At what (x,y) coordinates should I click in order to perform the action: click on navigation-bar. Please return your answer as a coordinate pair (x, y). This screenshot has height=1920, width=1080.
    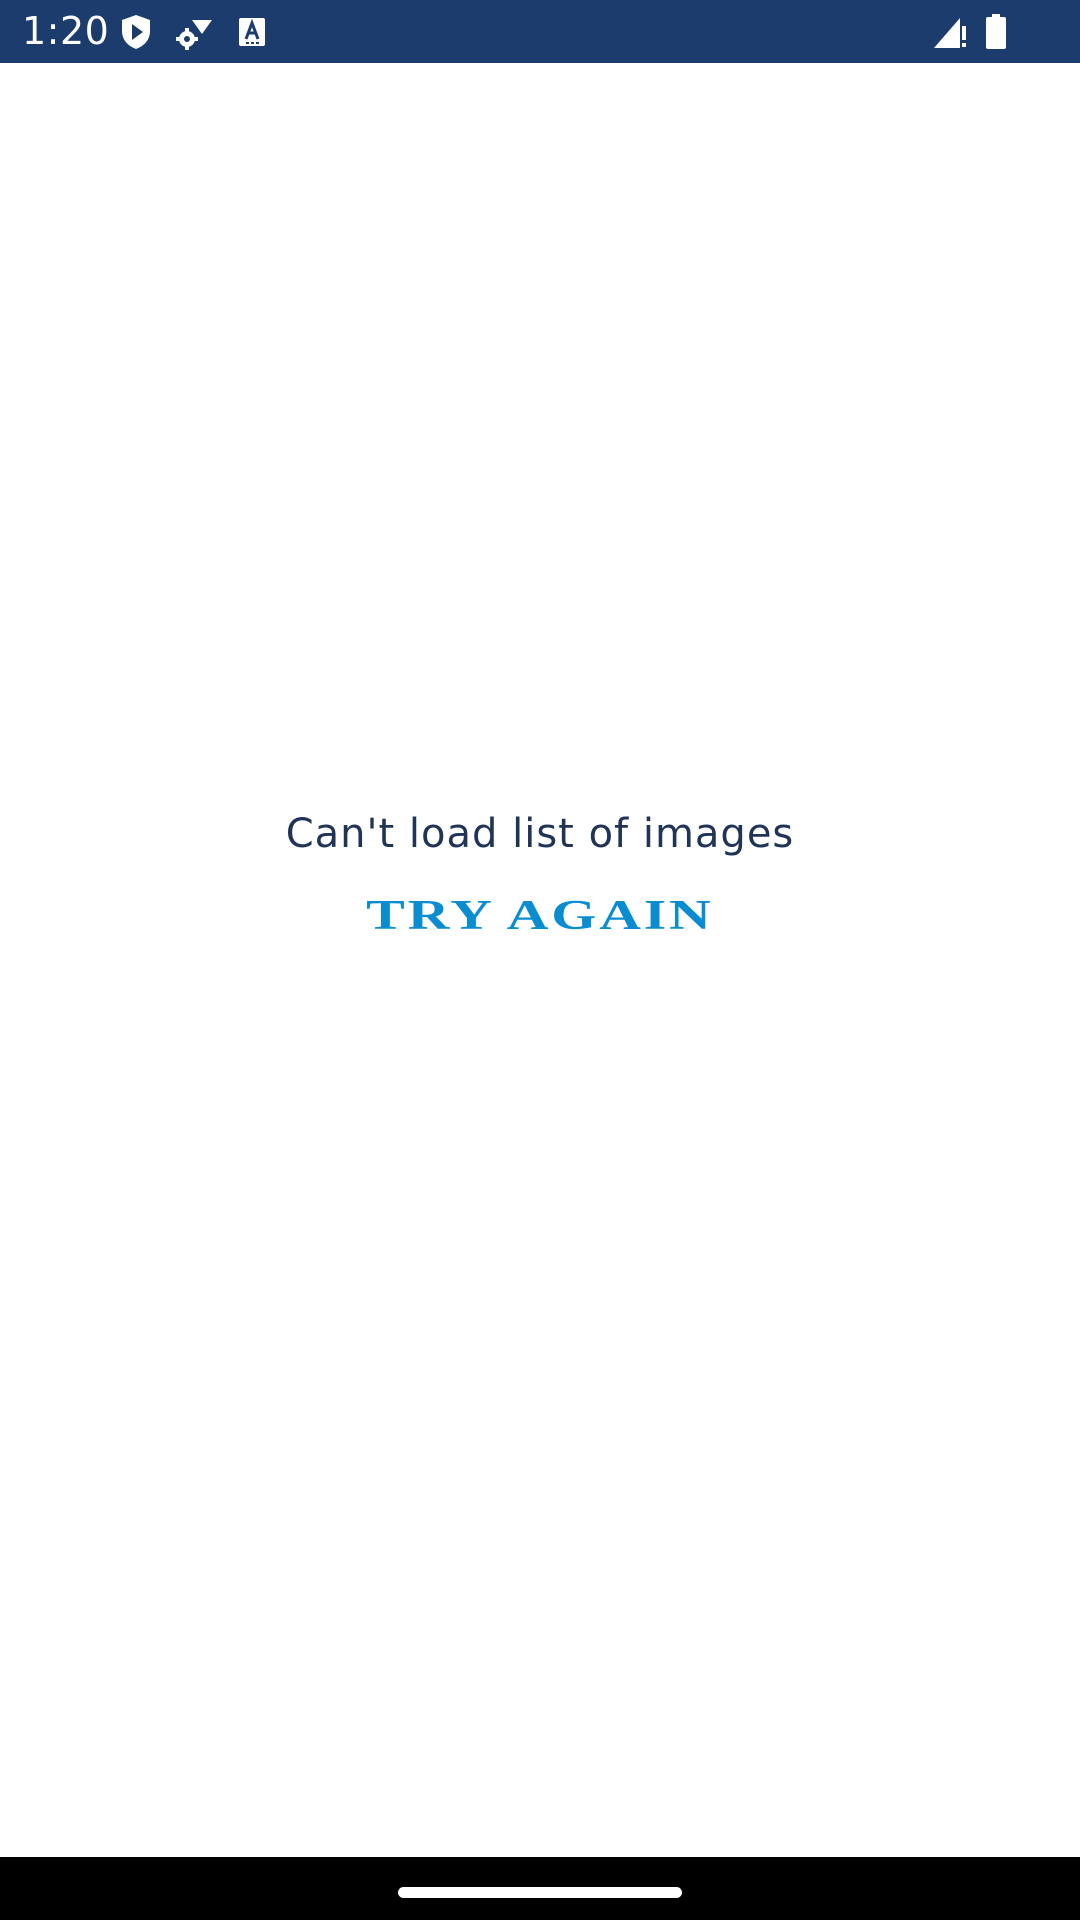
    Looking at the image, I should click on (540, 1888).